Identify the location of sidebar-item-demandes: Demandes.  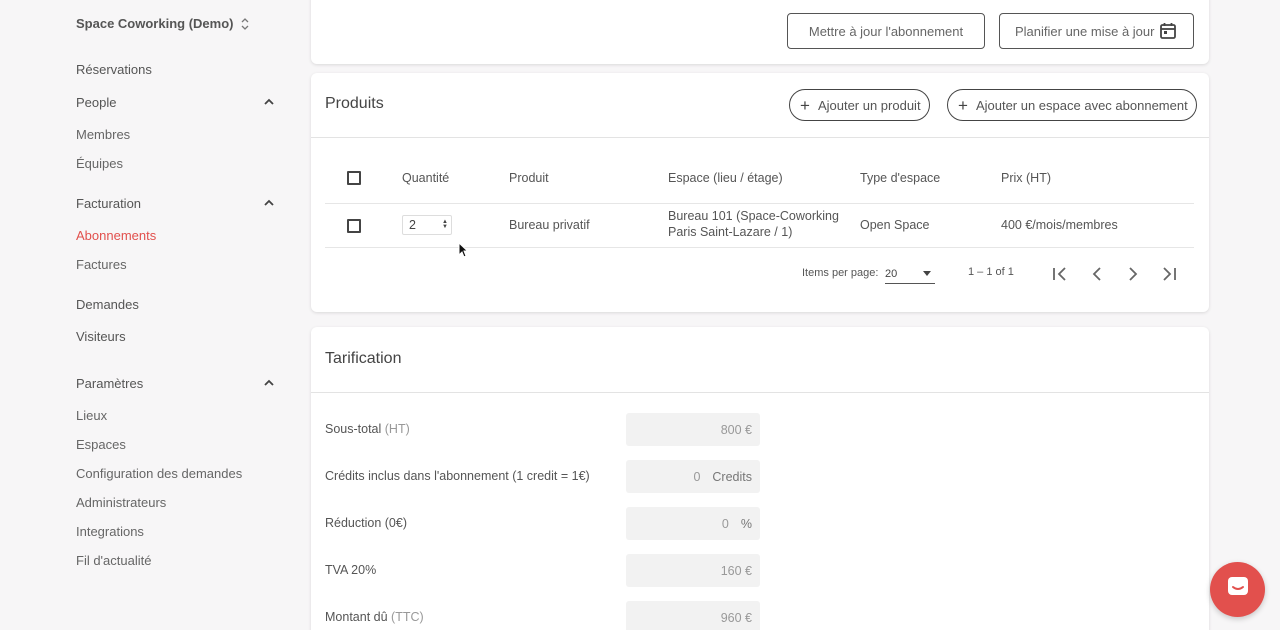
(107, 304).